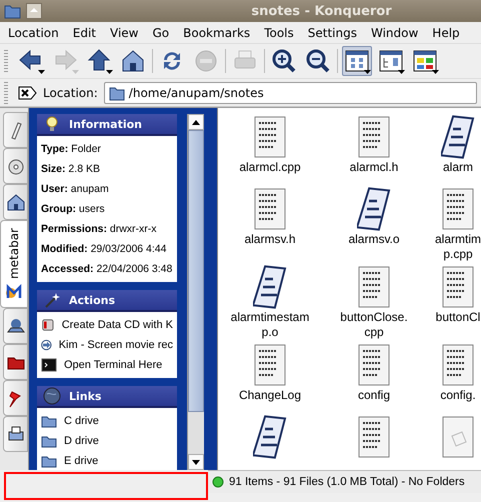  I want to click on menu-item: Go, so click(161, 33).